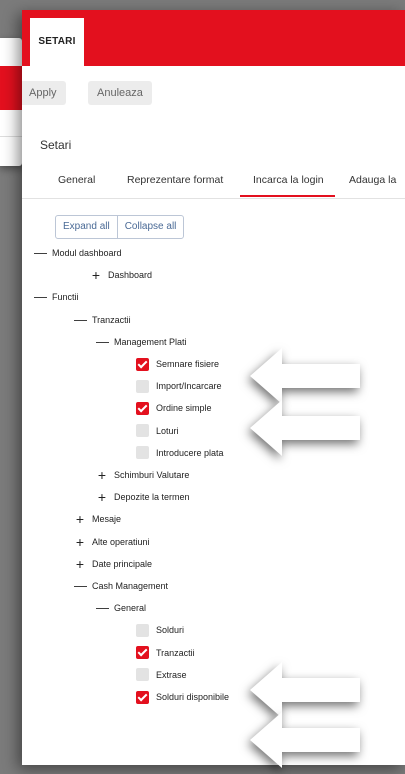  What do you see at coordinates (152, 497) in the screenshot?
I see `tree-item-label: Depozite la termen` at bounding box center [152, 497].